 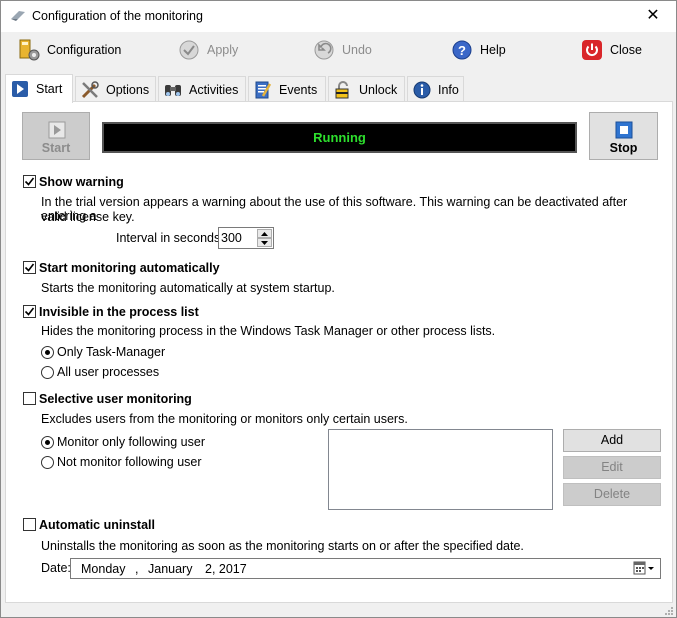 I want to click on help-button: ? Help, so click(x=478, y=50).